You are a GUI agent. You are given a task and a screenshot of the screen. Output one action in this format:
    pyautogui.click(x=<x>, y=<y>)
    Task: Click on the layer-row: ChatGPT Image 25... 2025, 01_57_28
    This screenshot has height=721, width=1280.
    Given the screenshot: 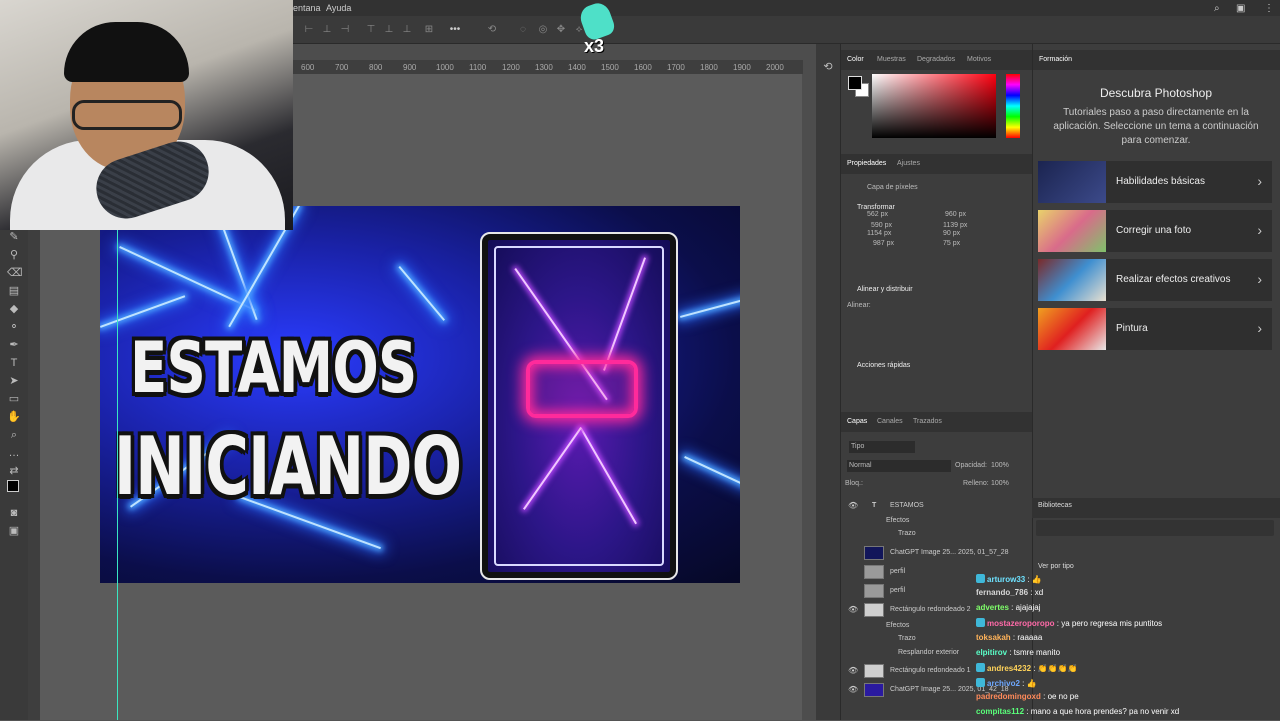 What is the action you would take?
    pyautogui.click(x=935, y=553)
    